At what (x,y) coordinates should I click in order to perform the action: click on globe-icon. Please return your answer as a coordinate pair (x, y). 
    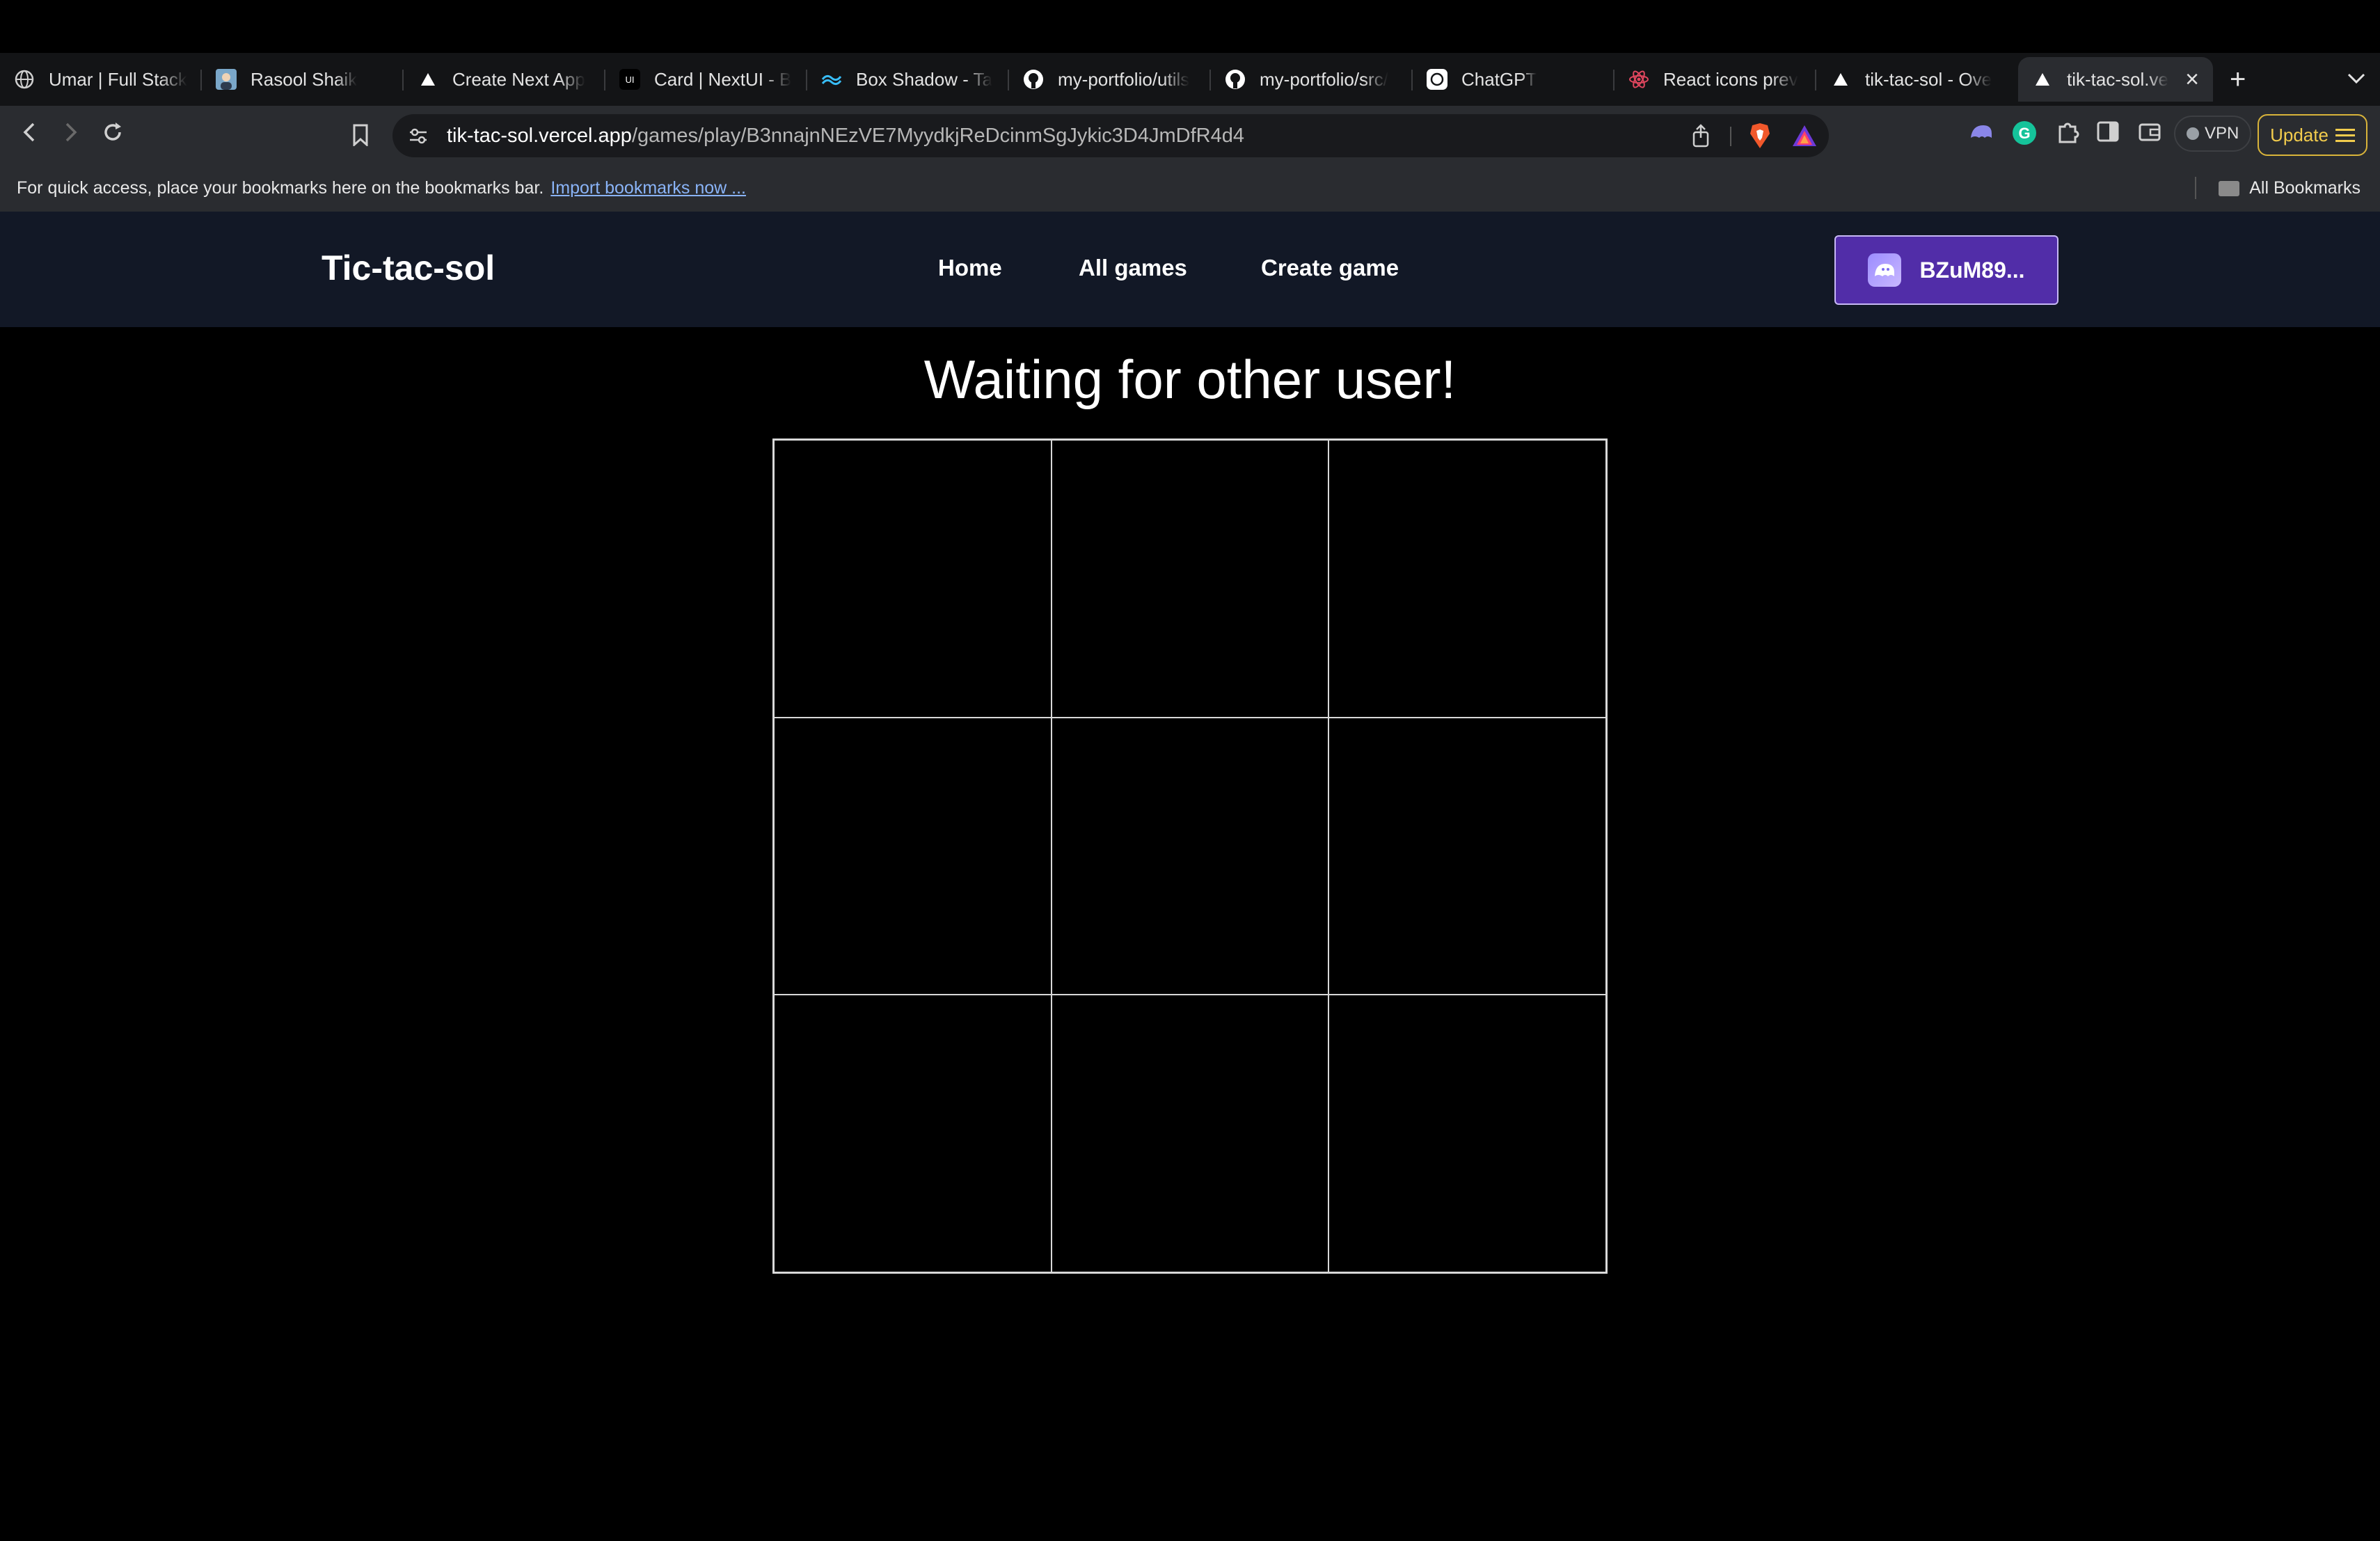
    Looking at the image, I should click on (24, 79).